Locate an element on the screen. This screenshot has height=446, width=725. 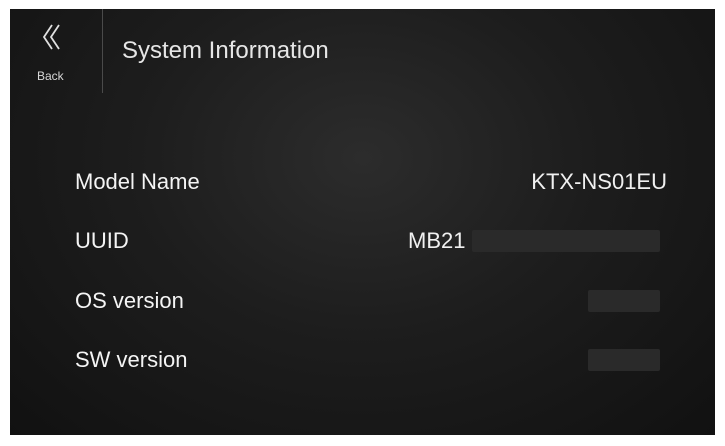
sw-version-redacted-block is located at coordinates (624, 360).